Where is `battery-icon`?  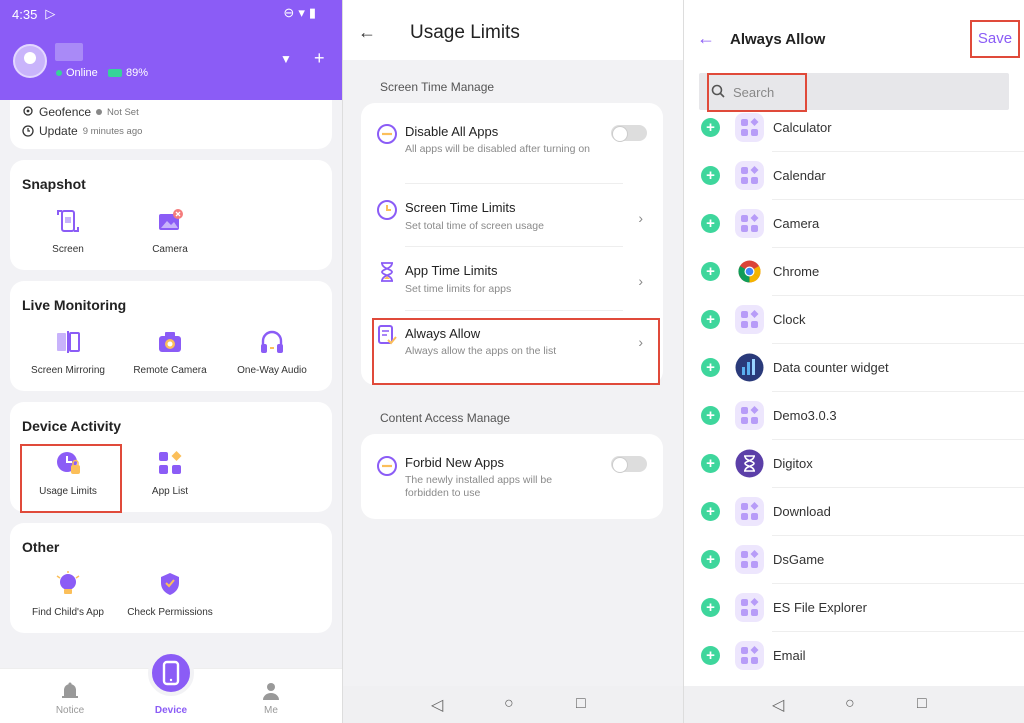 battery-icon is located at coordinates (115, 73).